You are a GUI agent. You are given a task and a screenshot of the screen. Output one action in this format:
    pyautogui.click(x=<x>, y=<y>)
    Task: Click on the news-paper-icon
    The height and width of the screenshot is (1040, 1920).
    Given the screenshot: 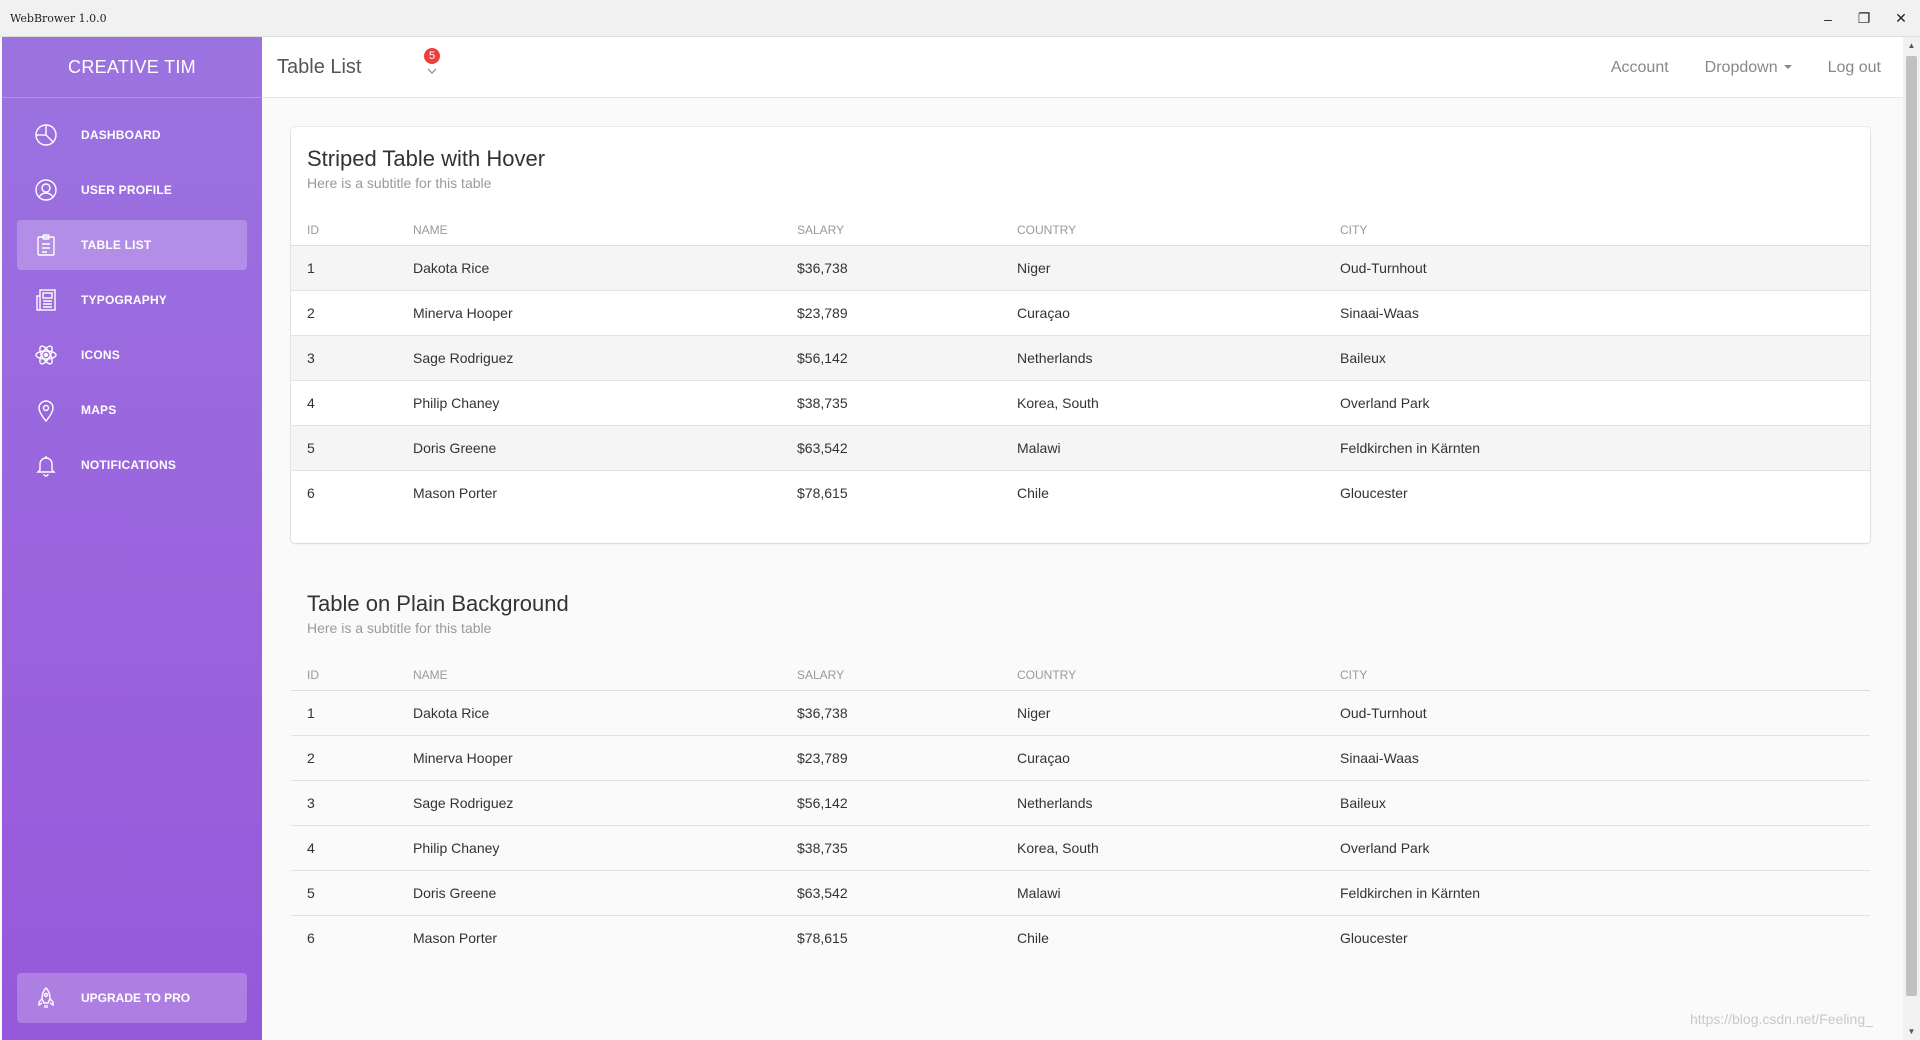 What is the action you would take?
    pyautogui.click(x=46, y=300)
    